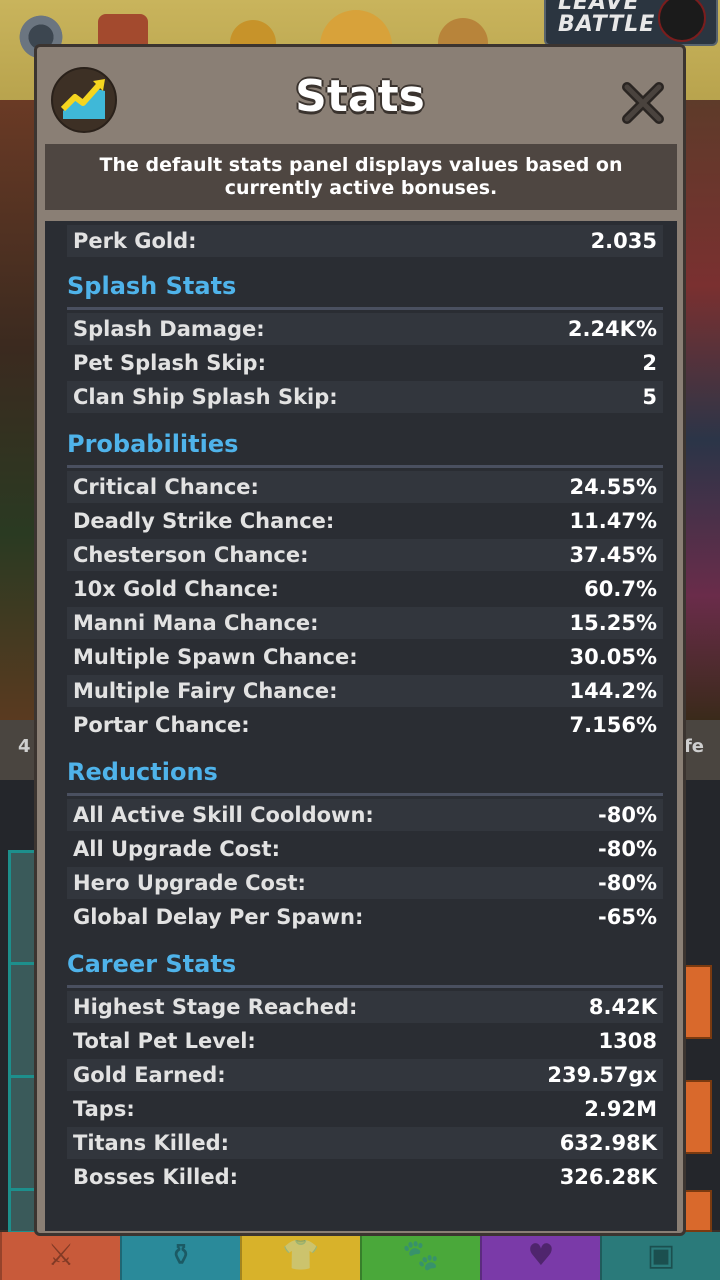  I want to click on shirt-icon: 👕, so click(301, 1255).